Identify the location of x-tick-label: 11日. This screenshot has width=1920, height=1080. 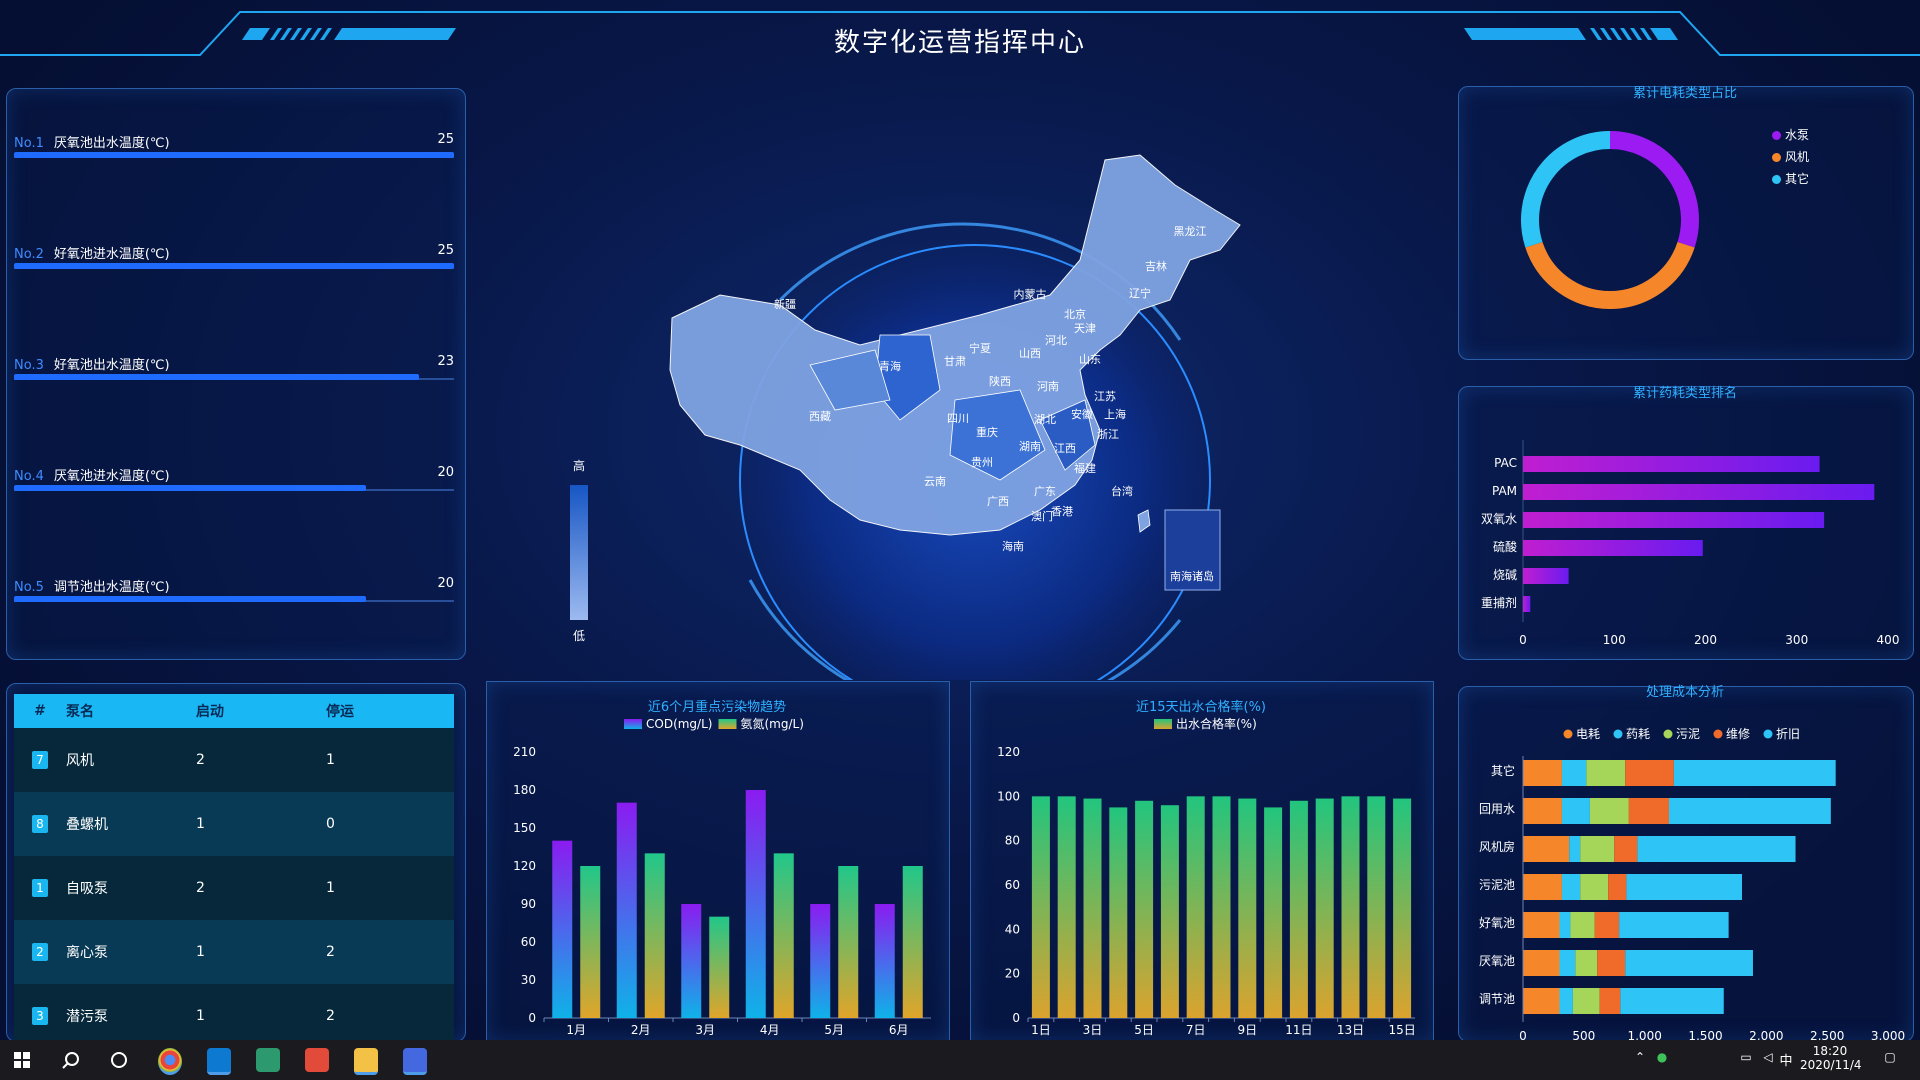
(1298, 1030).